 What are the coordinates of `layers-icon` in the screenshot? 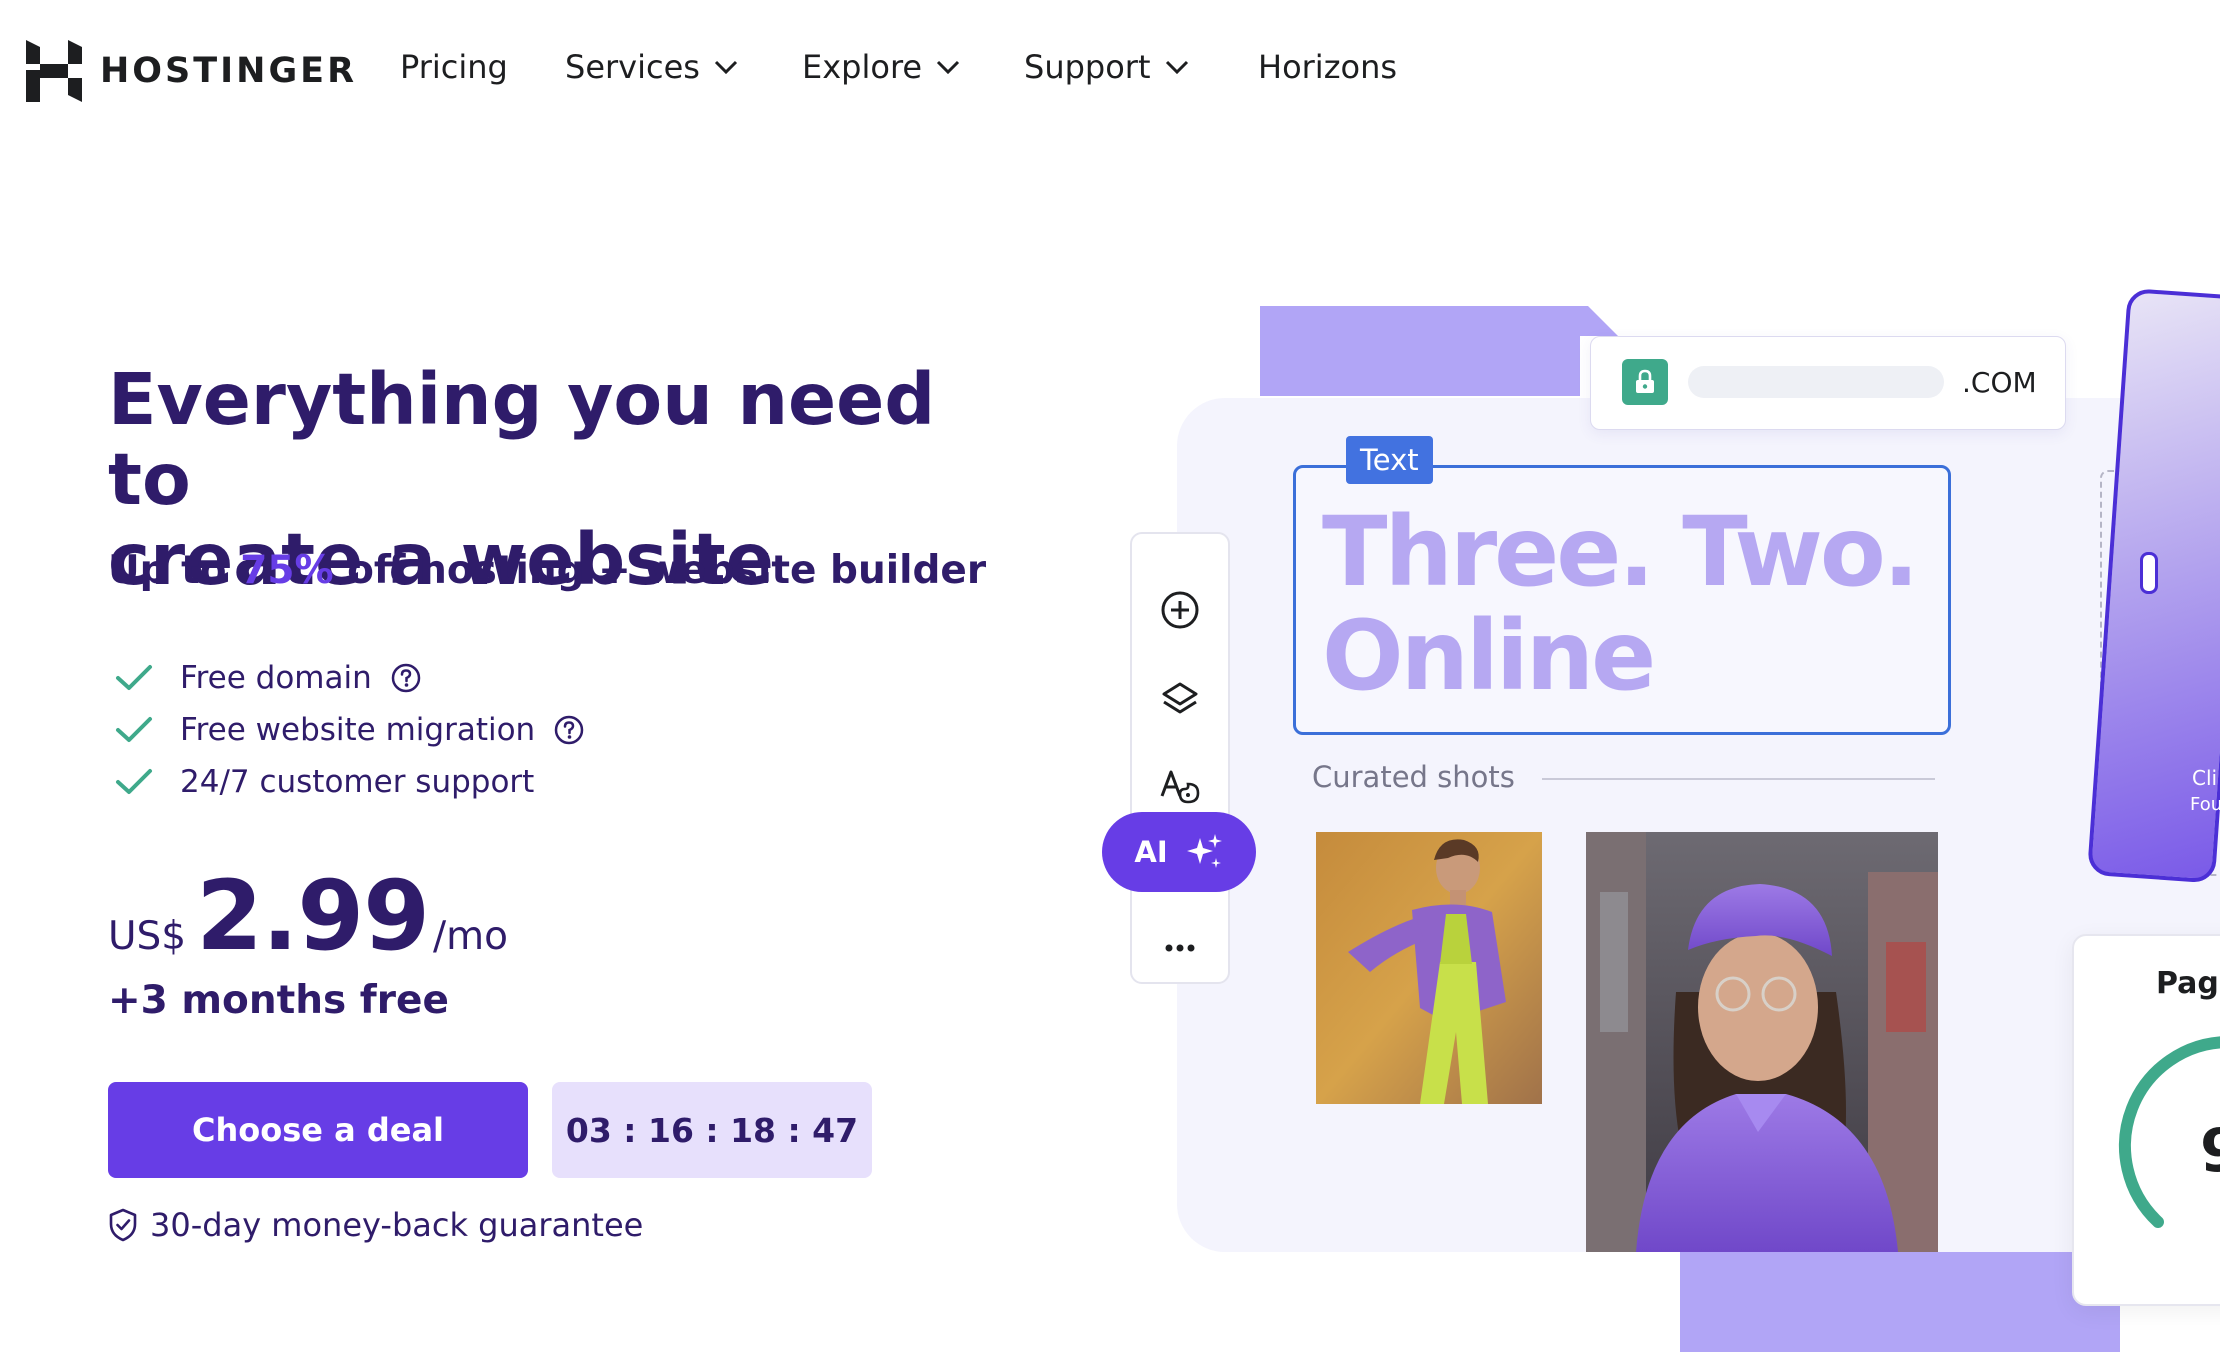 It's located at (1180, 698).